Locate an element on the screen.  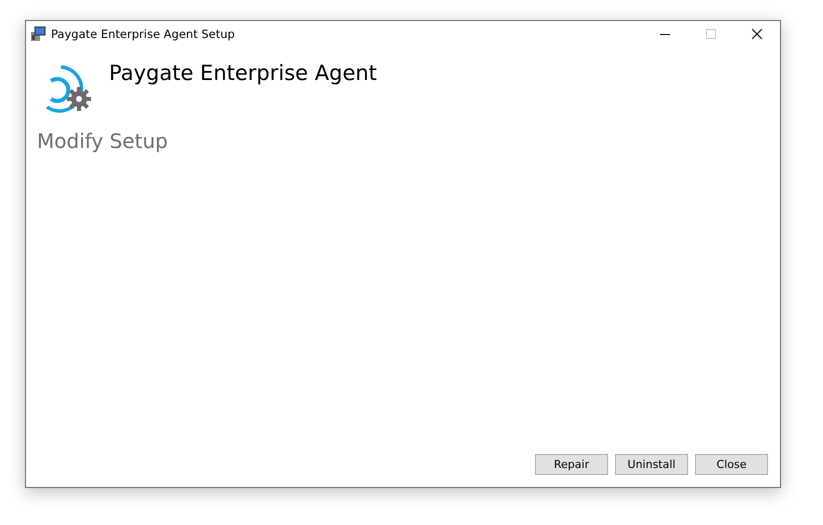
installer-icon is located at coordinates (38, 34).